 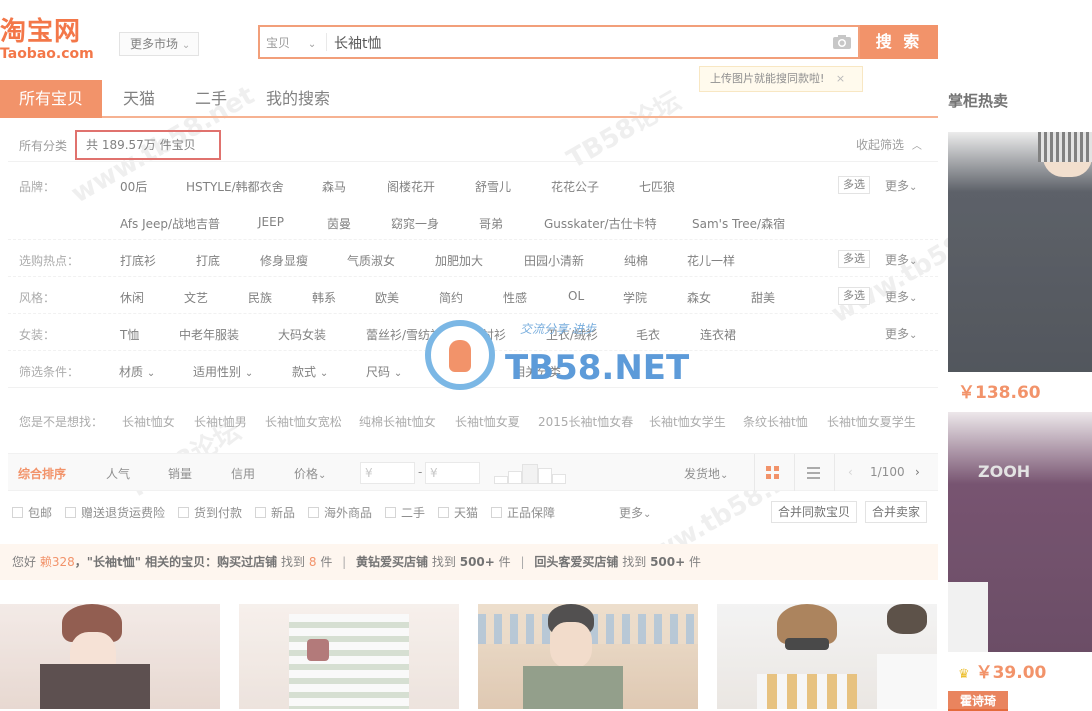 What do you see at coordinates (763, 297) in the screenshot?
I see `filter-option: 甜美` at bounding box center [763, 297].